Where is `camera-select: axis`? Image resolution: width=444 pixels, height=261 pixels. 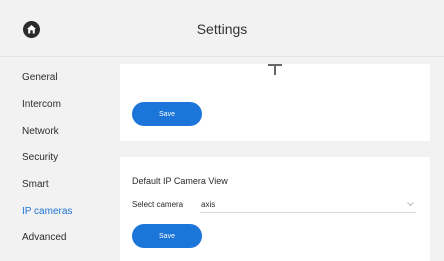 camera-select: axis is located at coordinates (308, 205).